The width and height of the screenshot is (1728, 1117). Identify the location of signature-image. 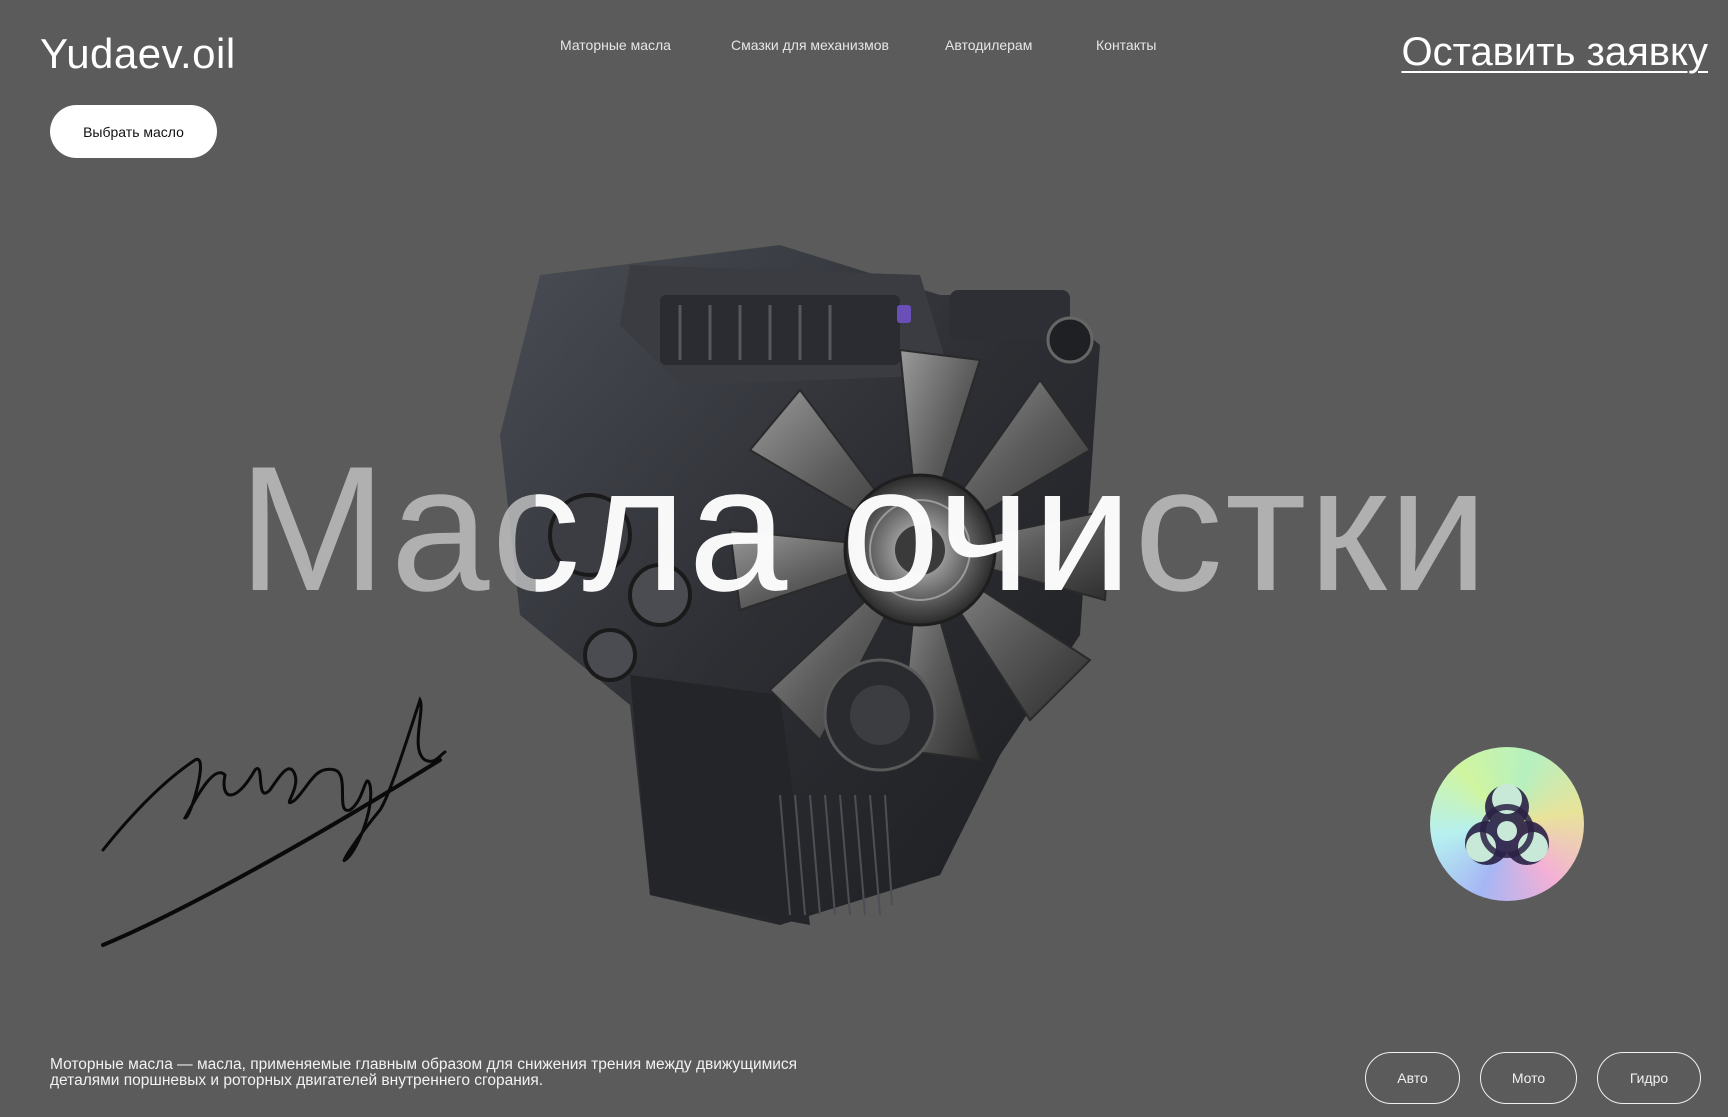
(274, 821).